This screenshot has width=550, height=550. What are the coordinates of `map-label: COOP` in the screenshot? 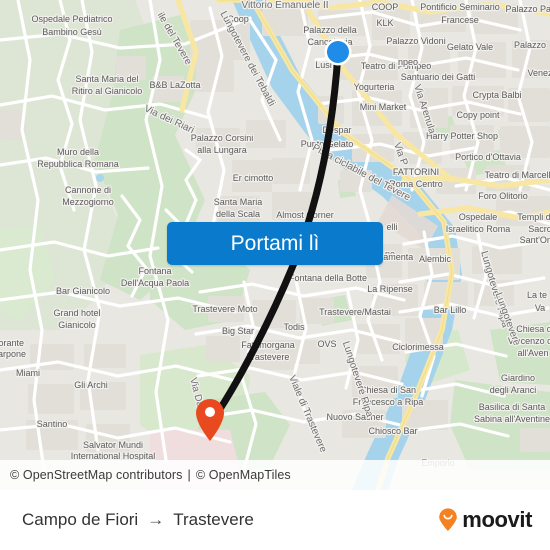 It's located at (385, 7).